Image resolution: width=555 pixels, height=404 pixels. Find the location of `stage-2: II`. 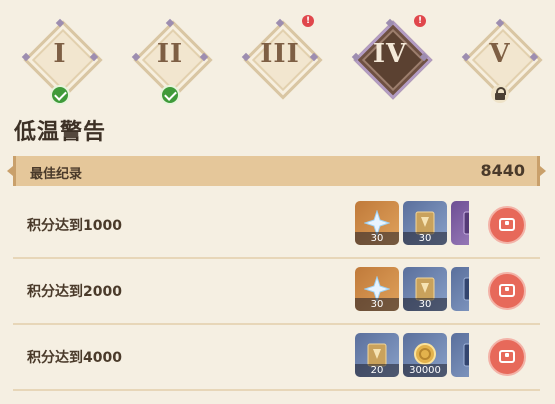

stage-2: II is located at coordinates (171, 61).